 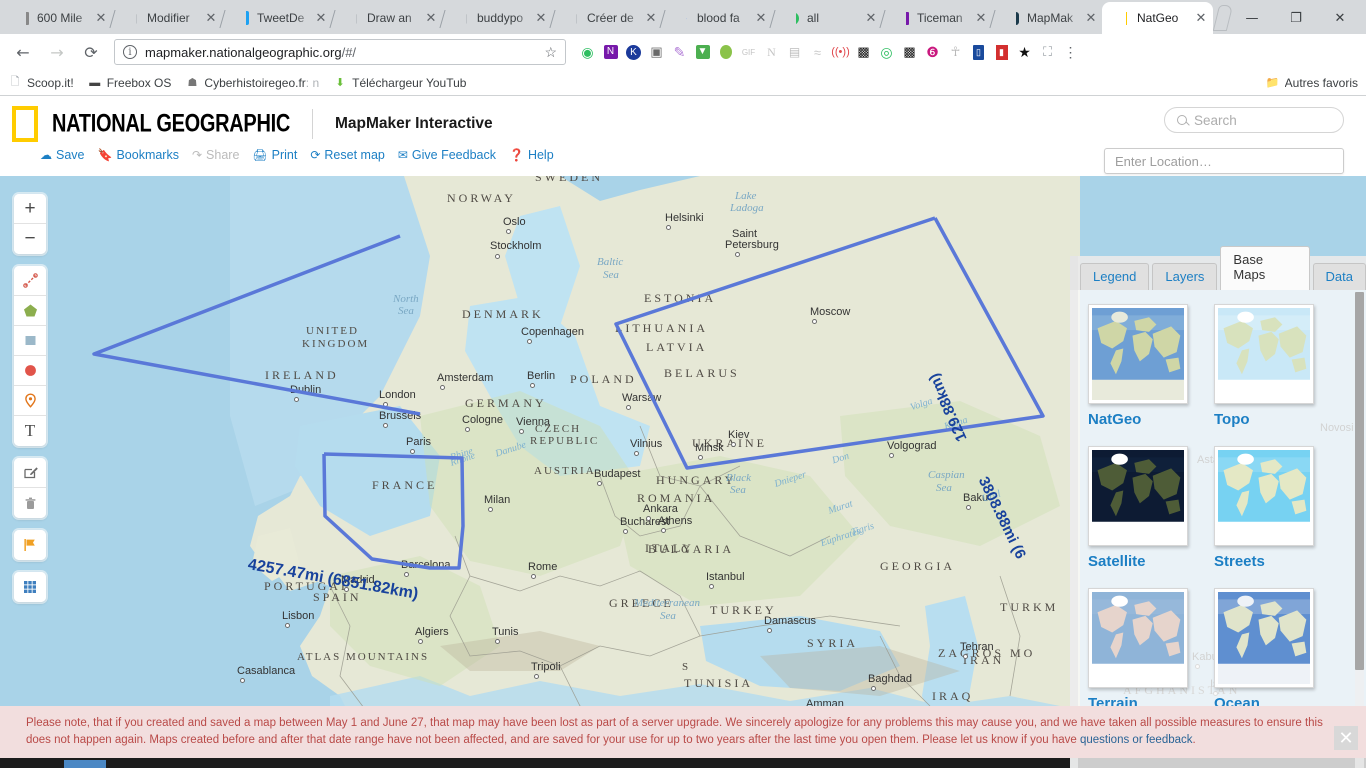 What do you see at coordinates (840, 52) in the screenshot?
I see `broadcast-icon: ((•))` at bounding box center [840, 52].